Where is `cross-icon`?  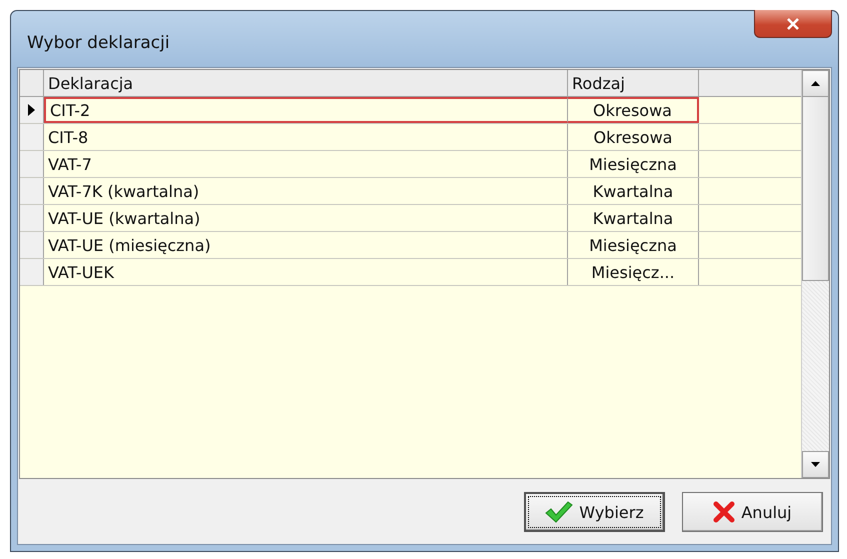 cross-icon is located at coordinates (724, 512).